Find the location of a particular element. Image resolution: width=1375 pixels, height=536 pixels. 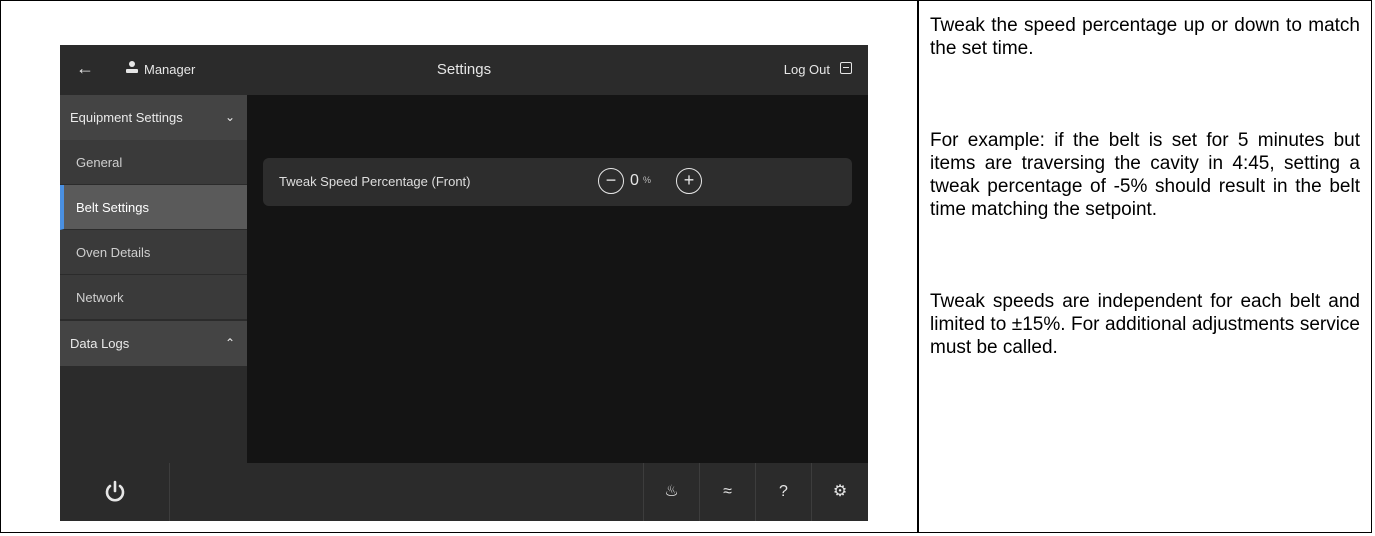

tweak-speed-setting-row: Tweak Speed Percentage (Front) − 0 % + is located at coordinates (557, 182).